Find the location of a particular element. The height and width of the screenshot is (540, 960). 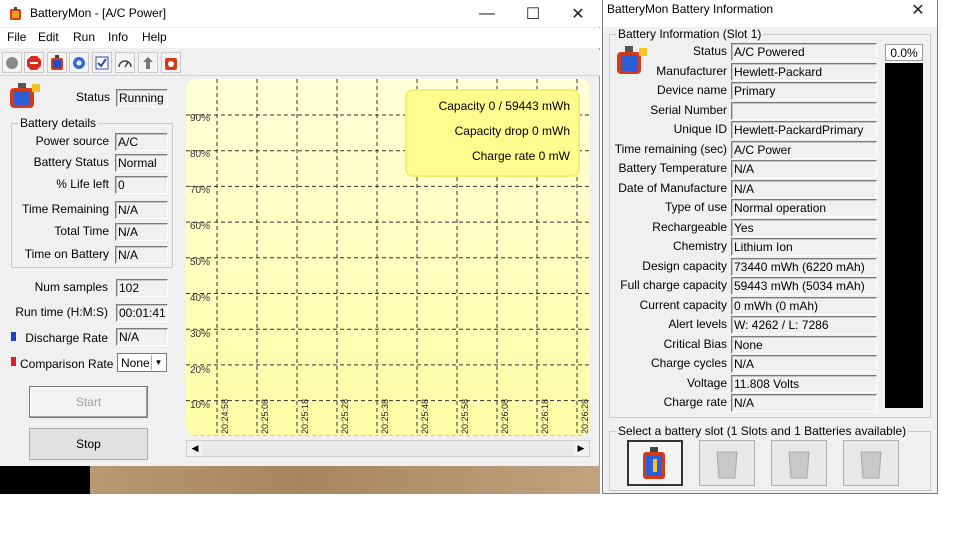

title-bar: BatteryMon - [A/C Power] — ☐ ✕ is located at coordinates (300, 13).